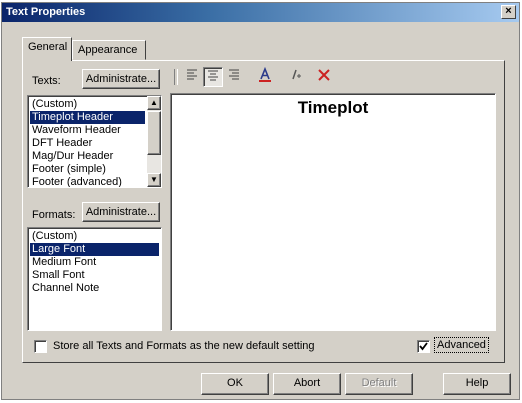  What do you see at coordinates (154, 103) in the screenshot?
I see `scroll-up-icon: ▲` at bounding box center [154, 103].